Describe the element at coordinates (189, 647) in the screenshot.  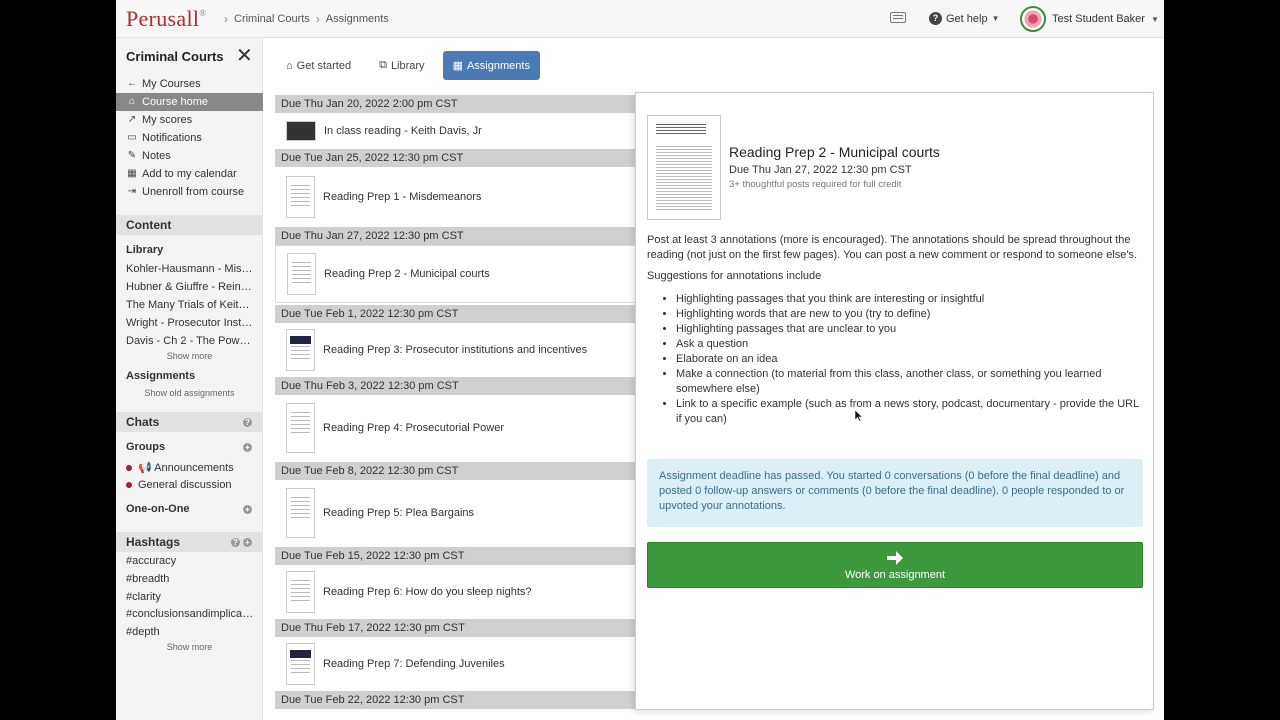
I see `hashtags-show-more: Show more` at that location.